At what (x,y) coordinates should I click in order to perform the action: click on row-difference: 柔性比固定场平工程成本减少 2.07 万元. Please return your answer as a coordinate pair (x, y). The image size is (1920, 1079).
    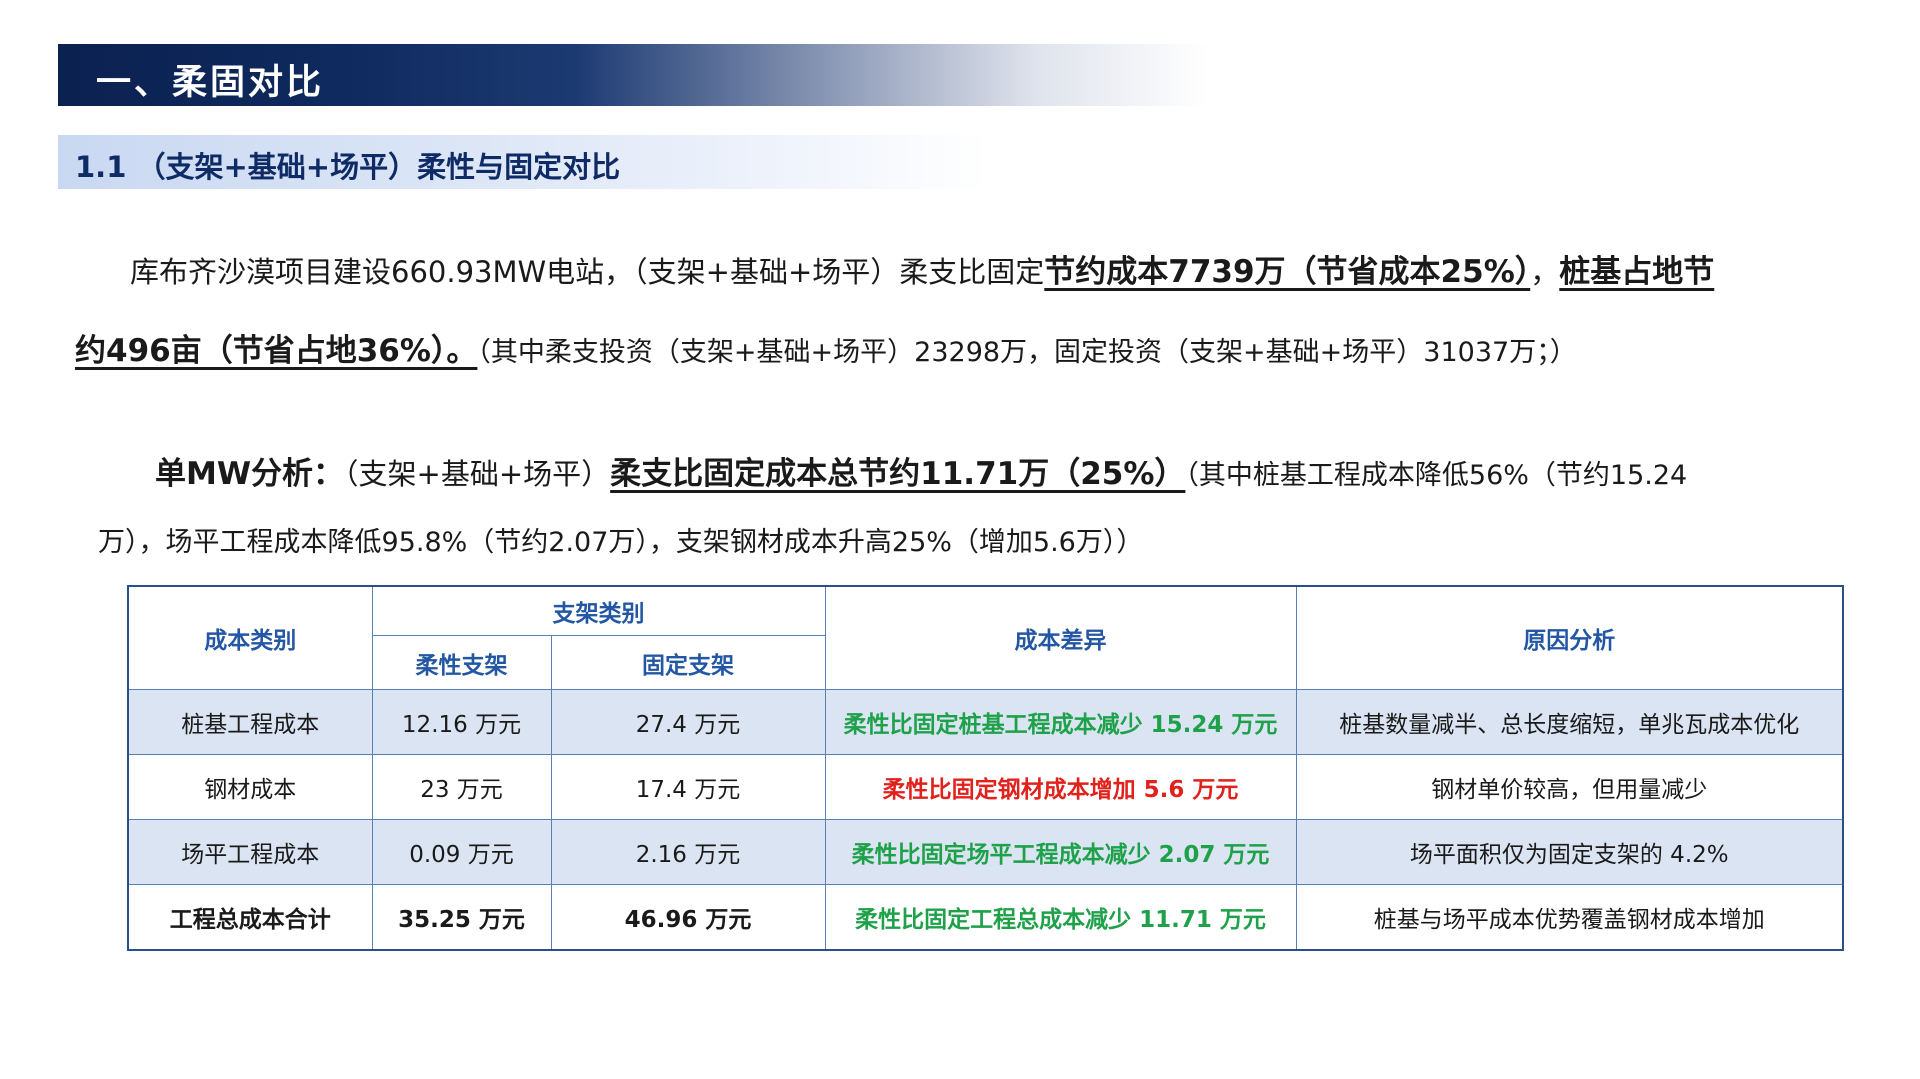
    Looking at the image, I should click on (1060, 852).